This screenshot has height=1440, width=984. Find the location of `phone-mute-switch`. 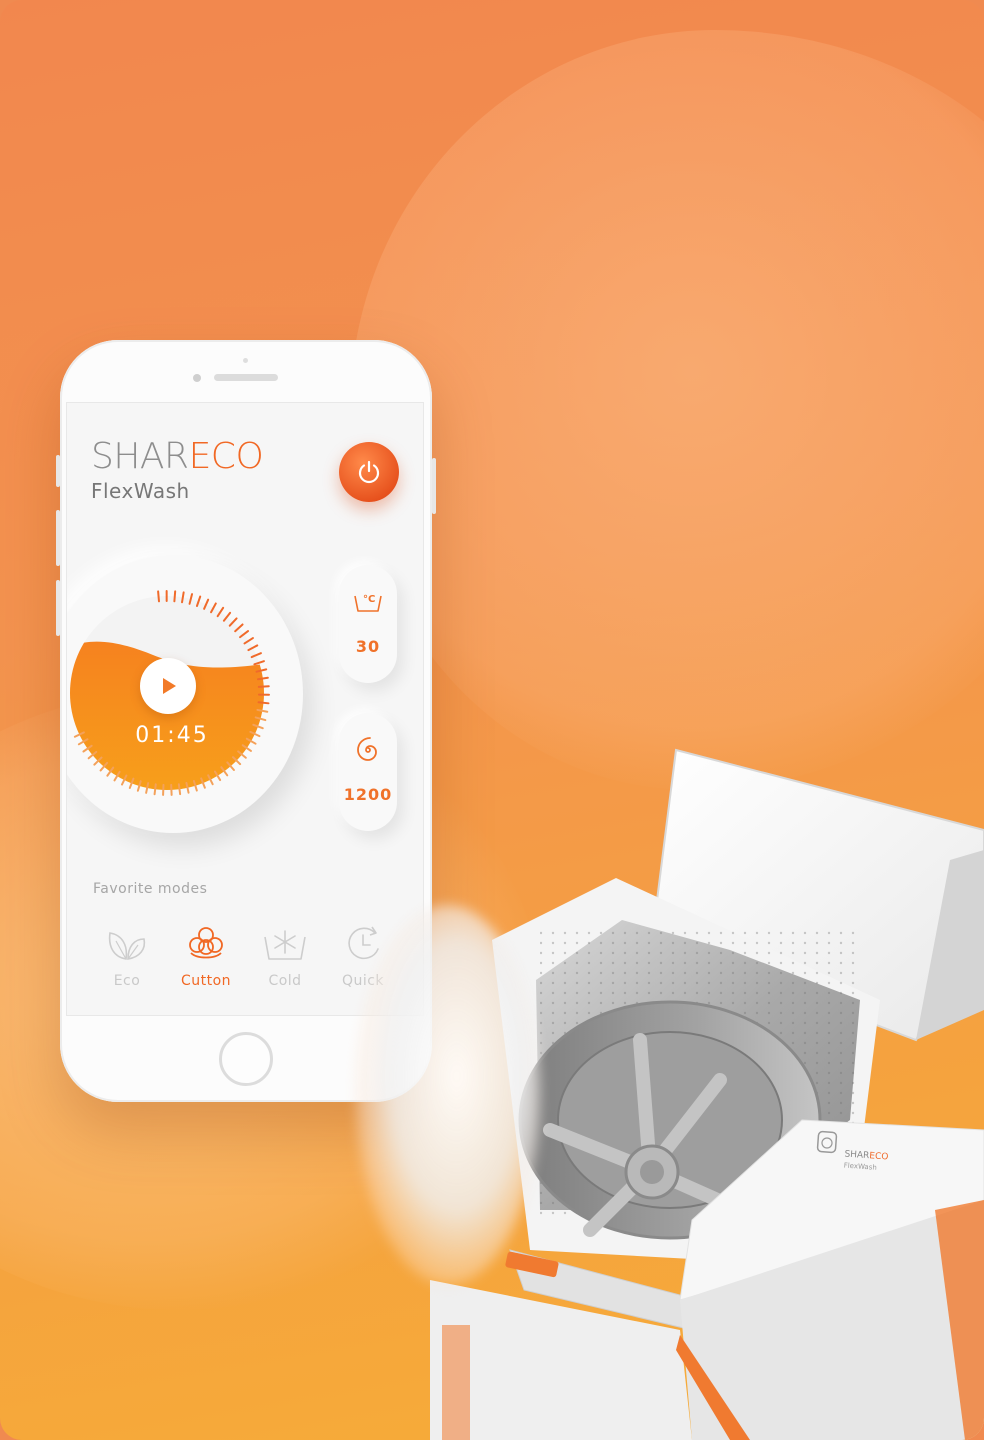

phone-mute-switch is located at coordinates (58, 471).